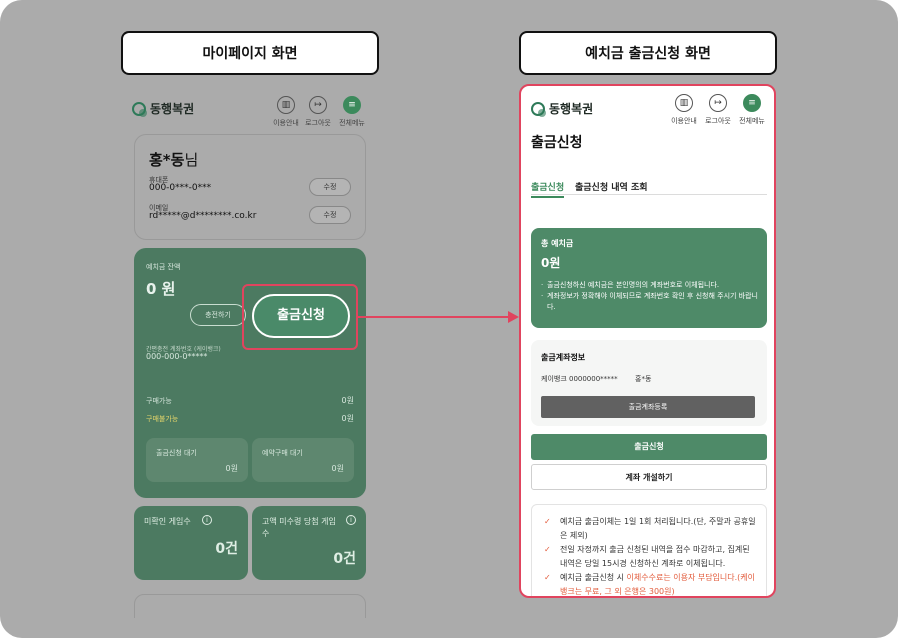 Image resolution: width=898 pixels, height=638 pixels. Describe the element at coordinates (299, 527) in the screenshot. I see `unclaimed-prize-title: 고액 미수령 당첨 게임수` at that location.